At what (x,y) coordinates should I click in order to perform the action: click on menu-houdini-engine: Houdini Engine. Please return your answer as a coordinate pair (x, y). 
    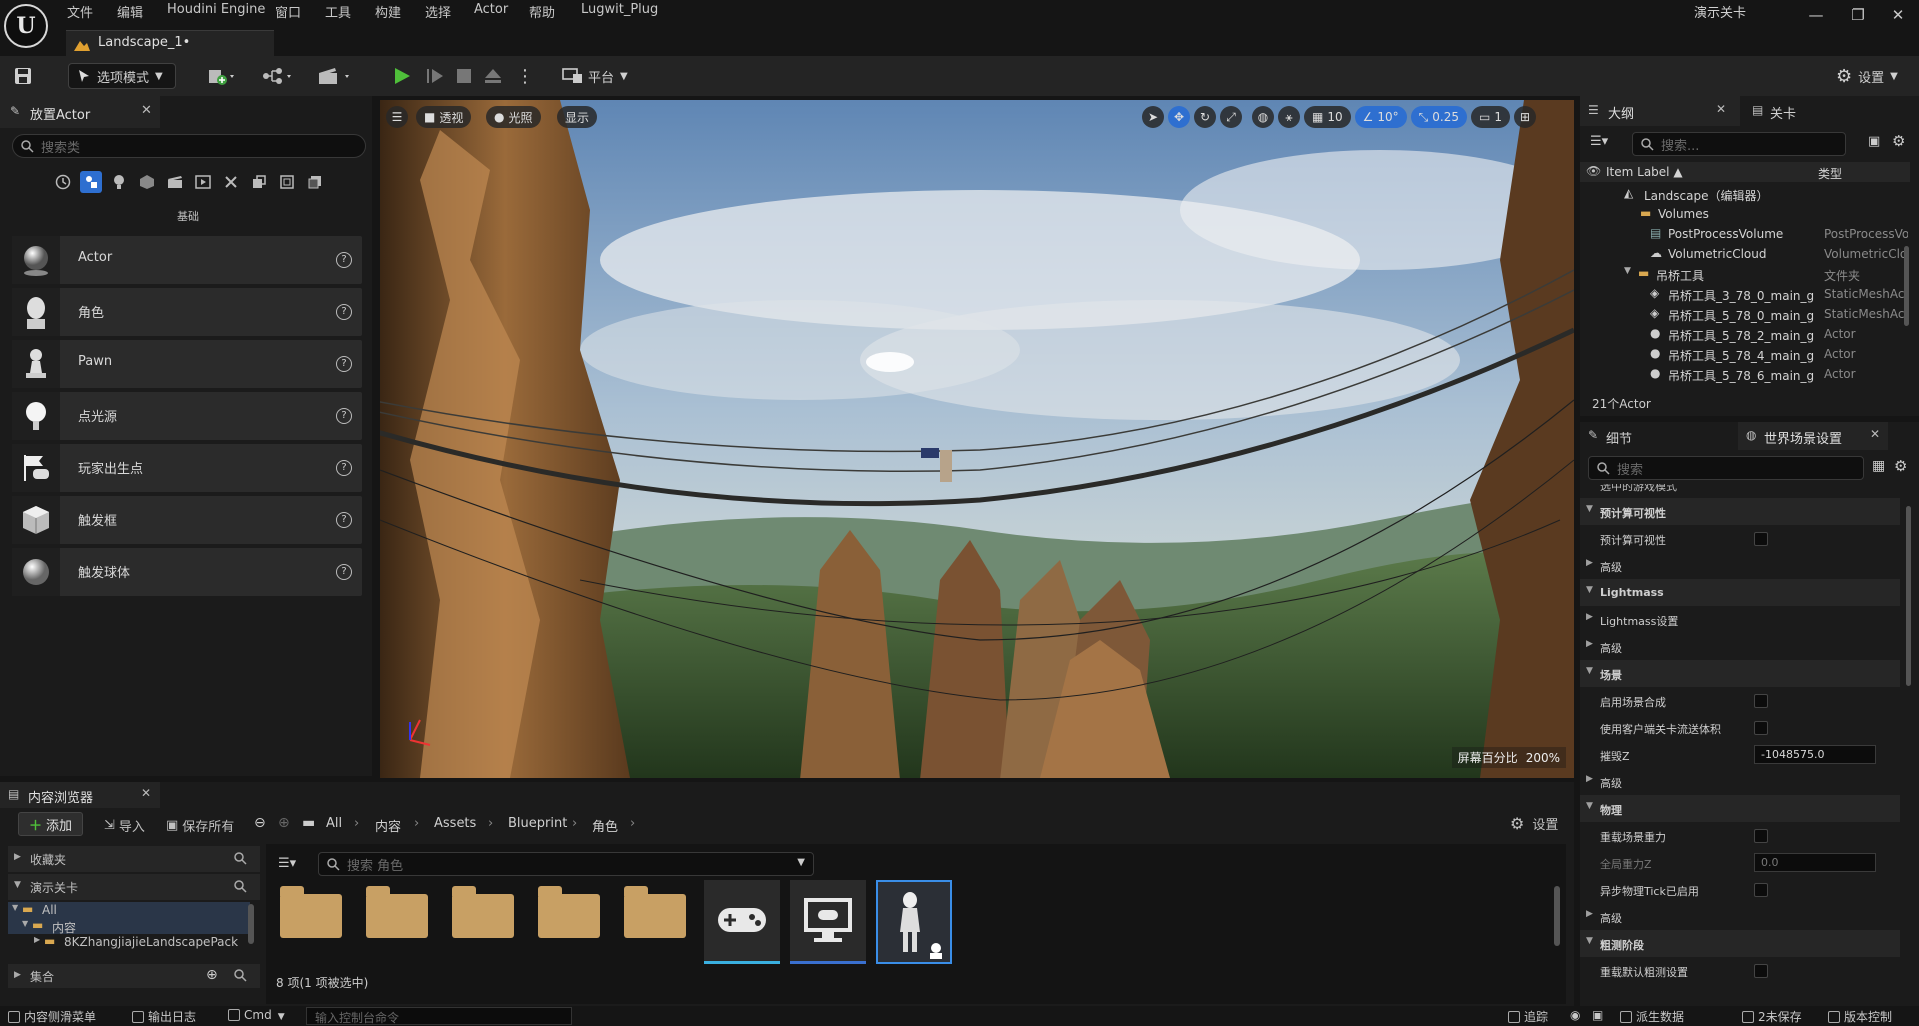
    Looking at the image, I should click on (216, 9).